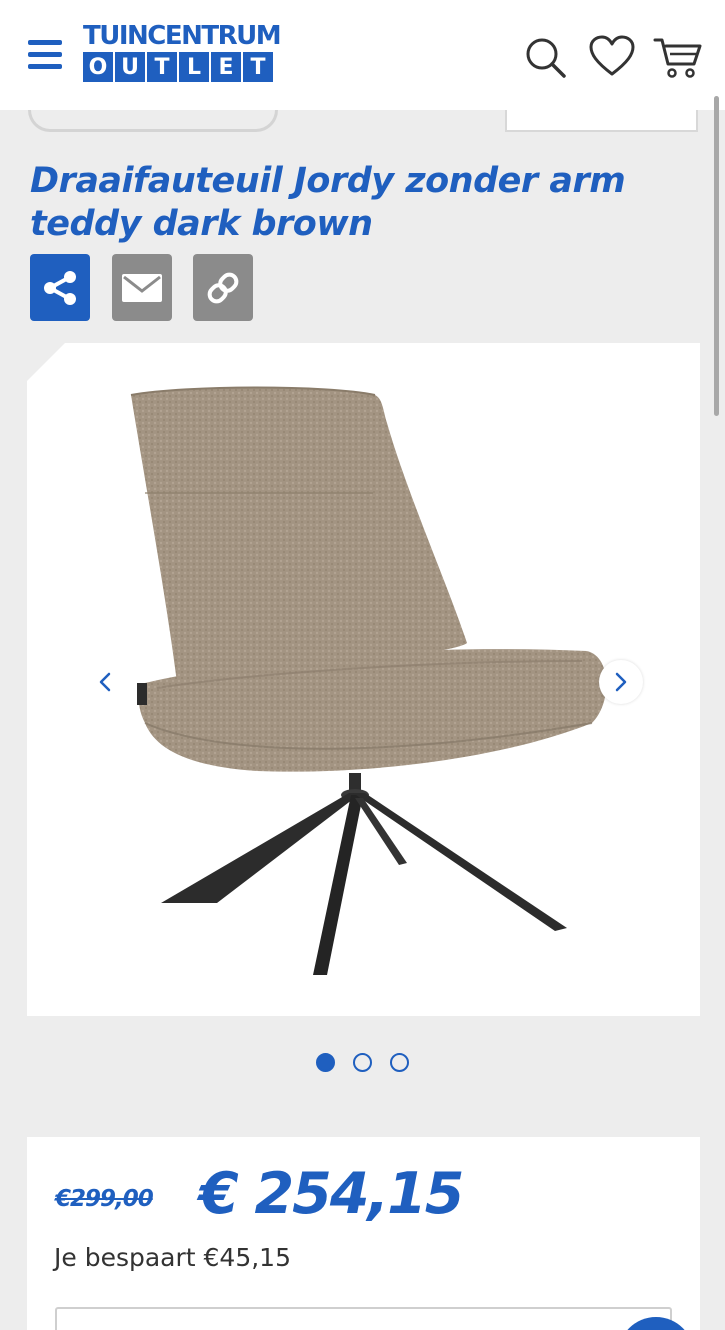 The image size is (725, 1330). I want to click on heart-icon, so click(611, 57).